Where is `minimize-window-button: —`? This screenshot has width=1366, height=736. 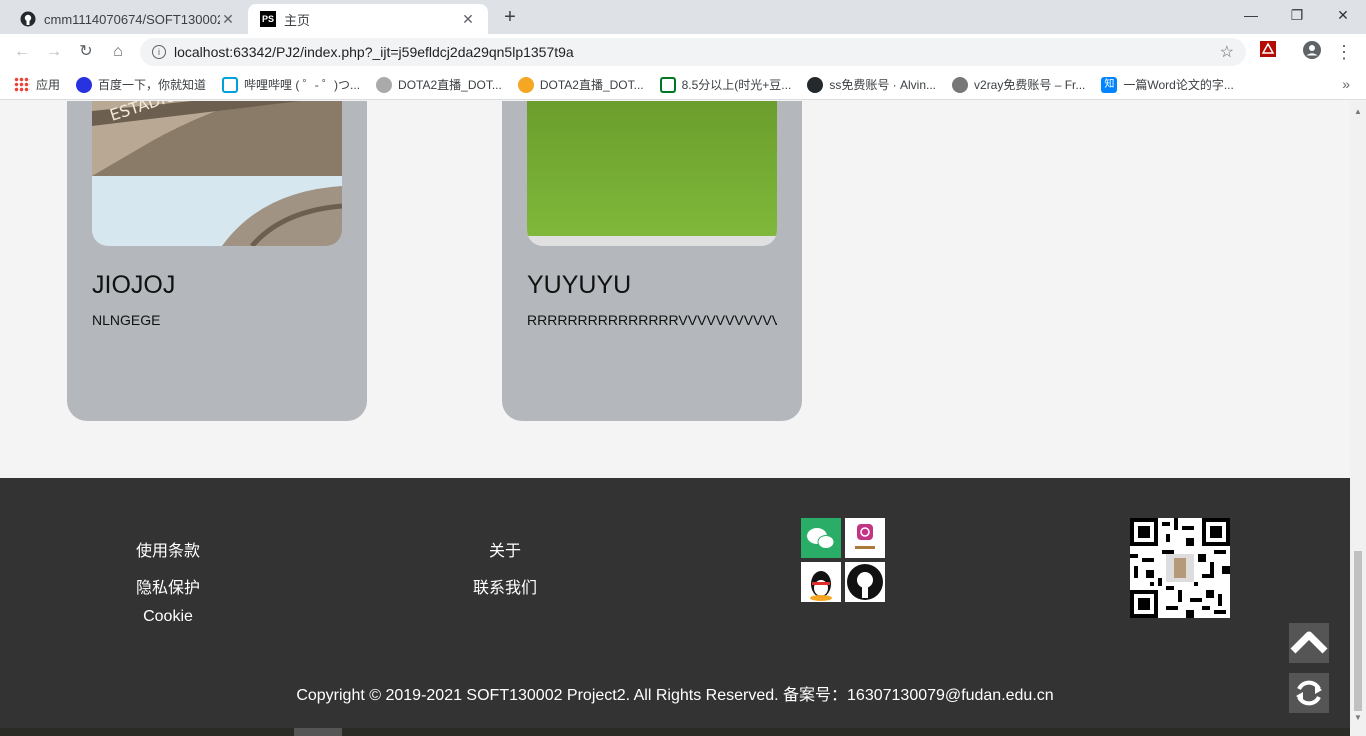 minimize-window-button: — is located at coordinates (1251, 16).